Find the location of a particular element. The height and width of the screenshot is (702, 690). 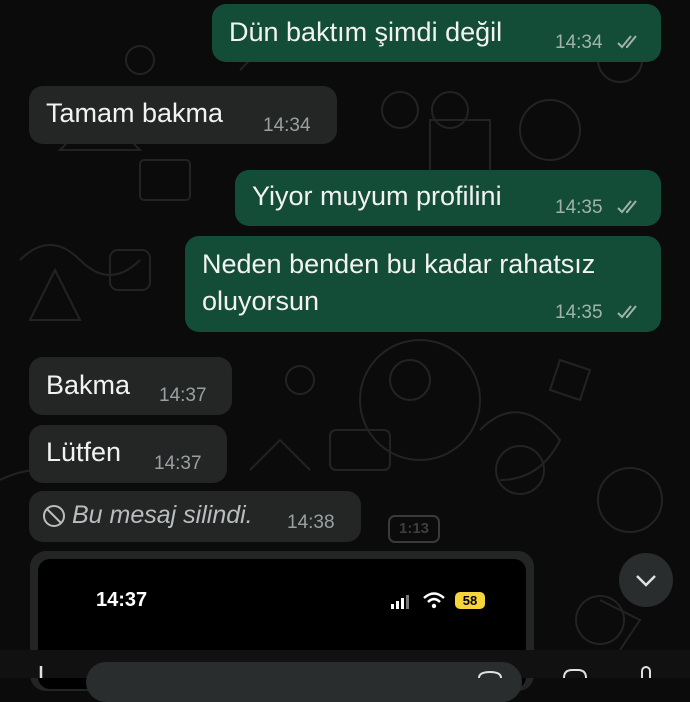

battery-badge: 58 is located at coordinates (470, 600).